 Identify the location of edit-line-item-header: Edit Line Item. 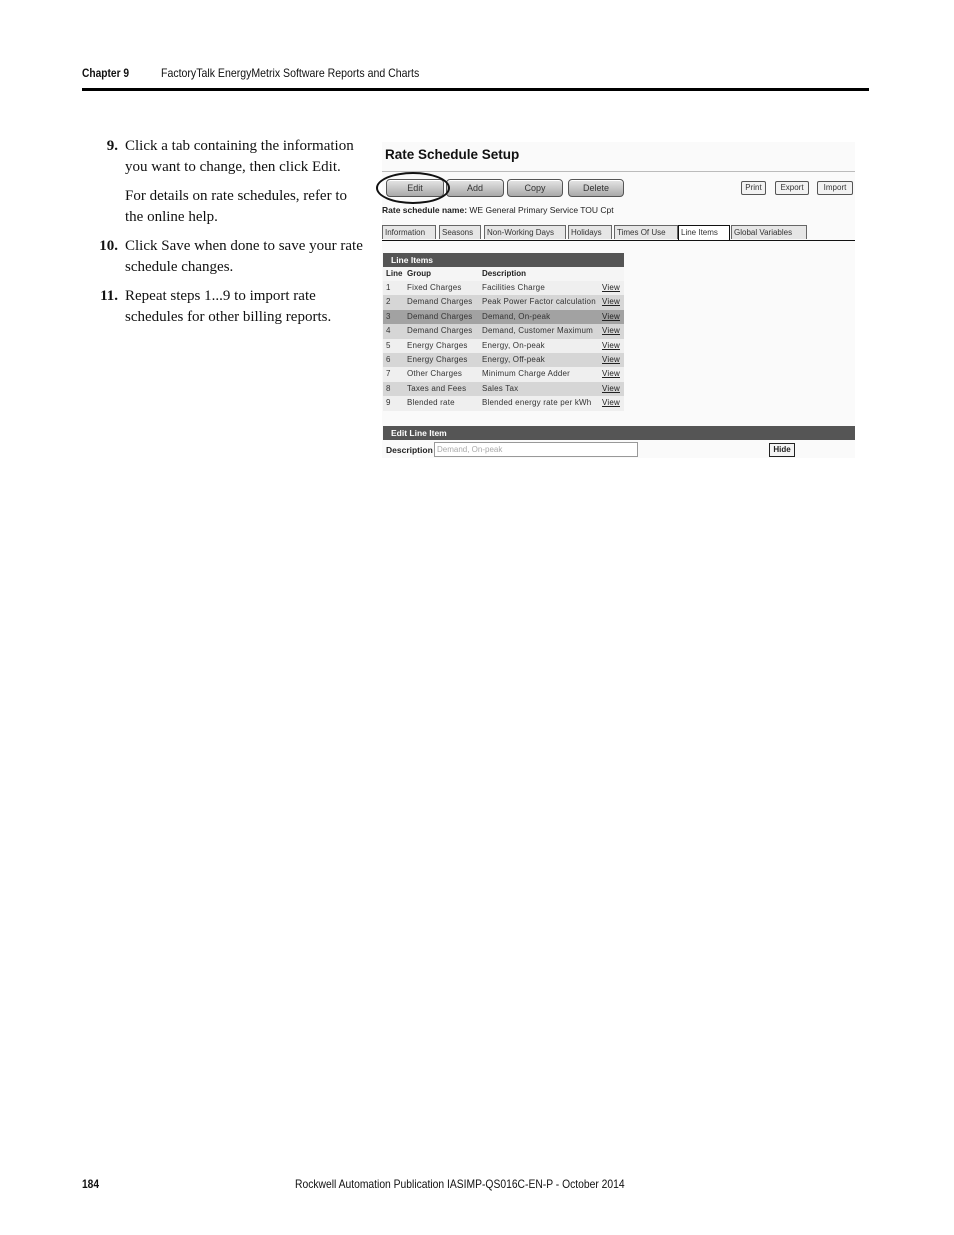
(619, 433).